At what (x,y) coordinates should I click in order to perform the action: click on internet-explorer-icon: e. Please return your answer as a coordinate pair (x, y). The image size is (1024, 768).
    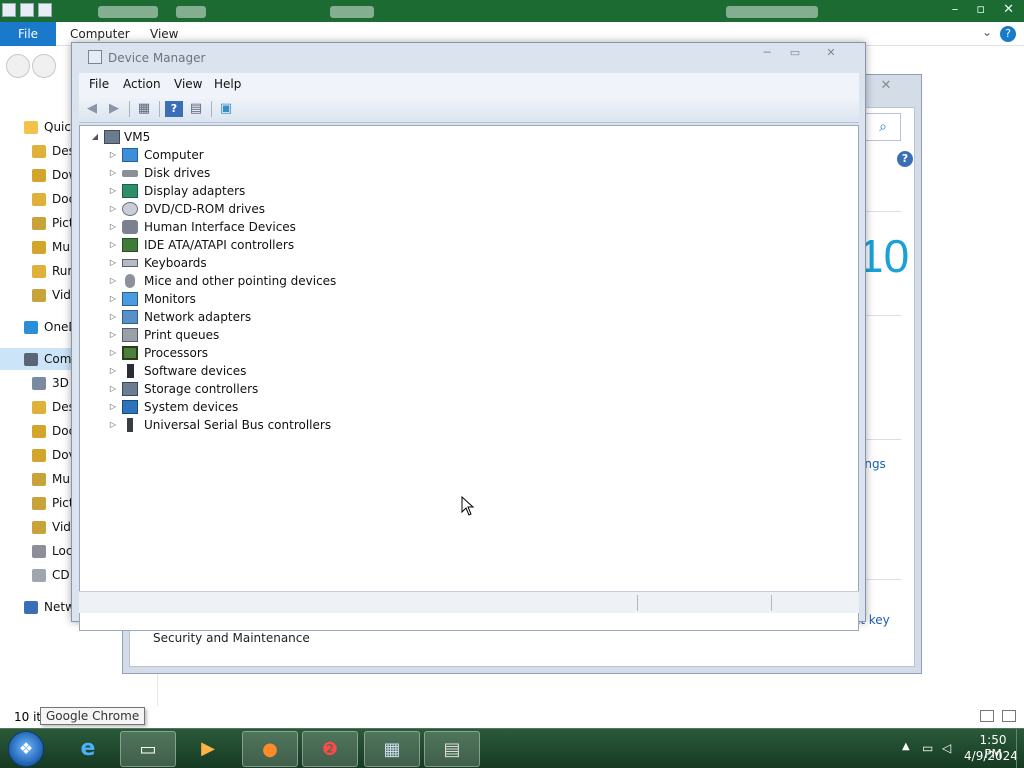
    Looking at the image, I should click on (88, 749).